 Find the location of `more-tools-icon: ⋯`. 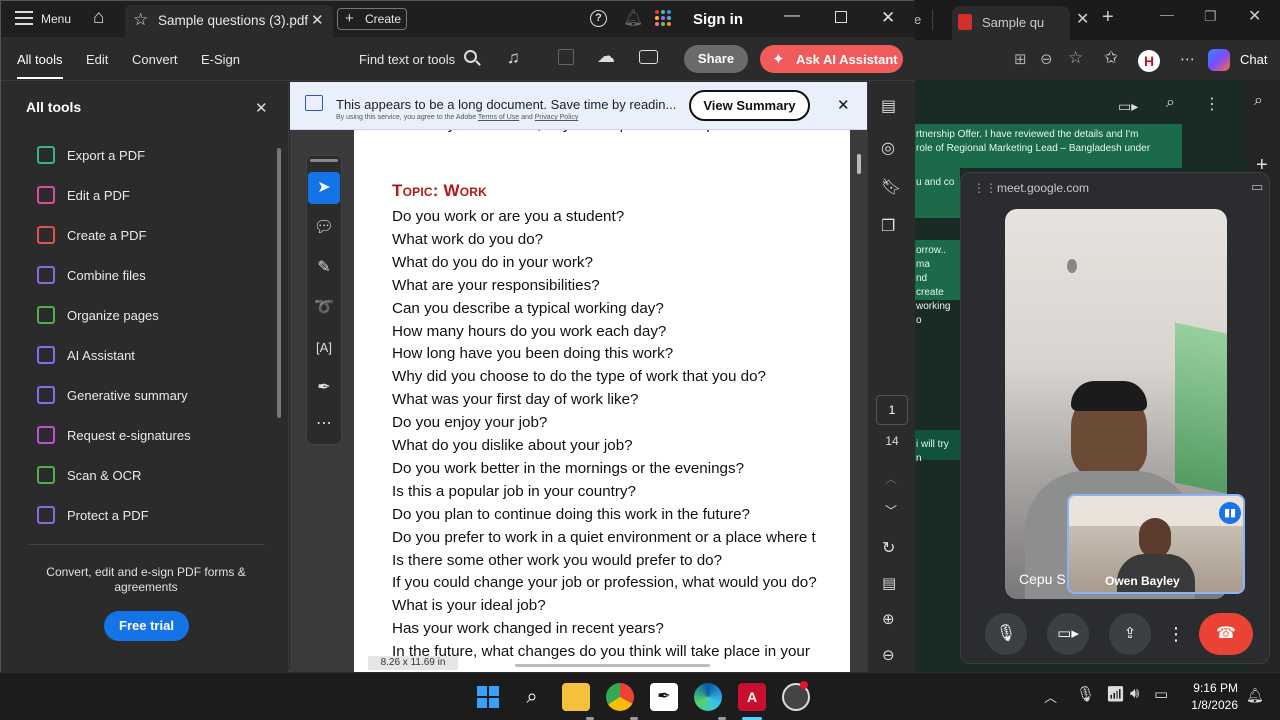

more-tools-icon: ⋯ is located at coordinates (324, 426).